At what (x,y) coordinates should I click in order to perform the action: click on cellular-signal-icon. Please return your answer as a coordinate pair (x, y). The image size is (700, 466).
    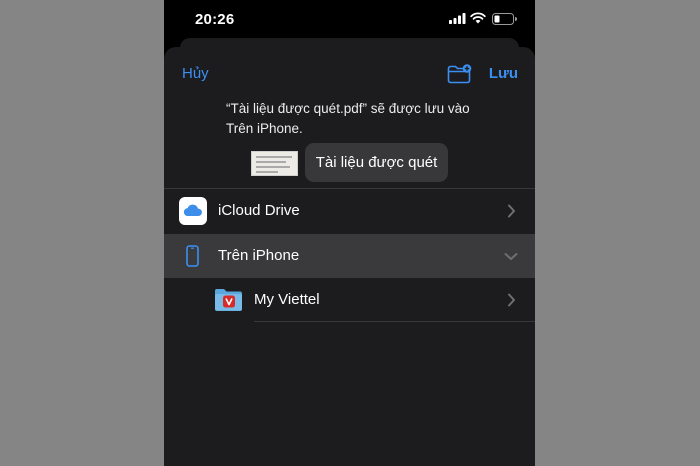
    Looking at the image, I should click on (457, 18).